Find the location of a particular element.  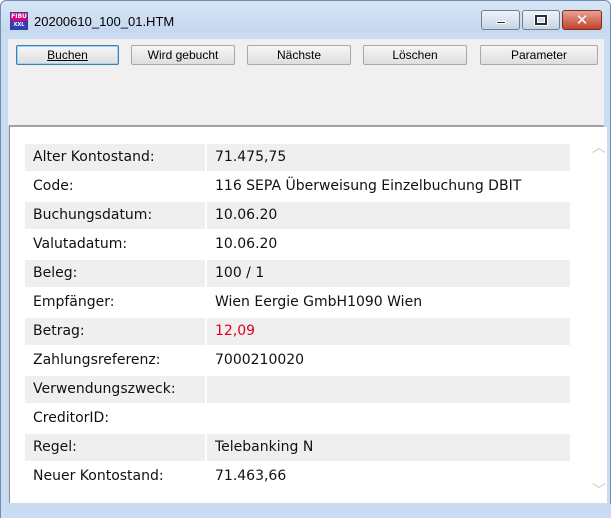

maximize-icon is located at coordinates (541, 20).